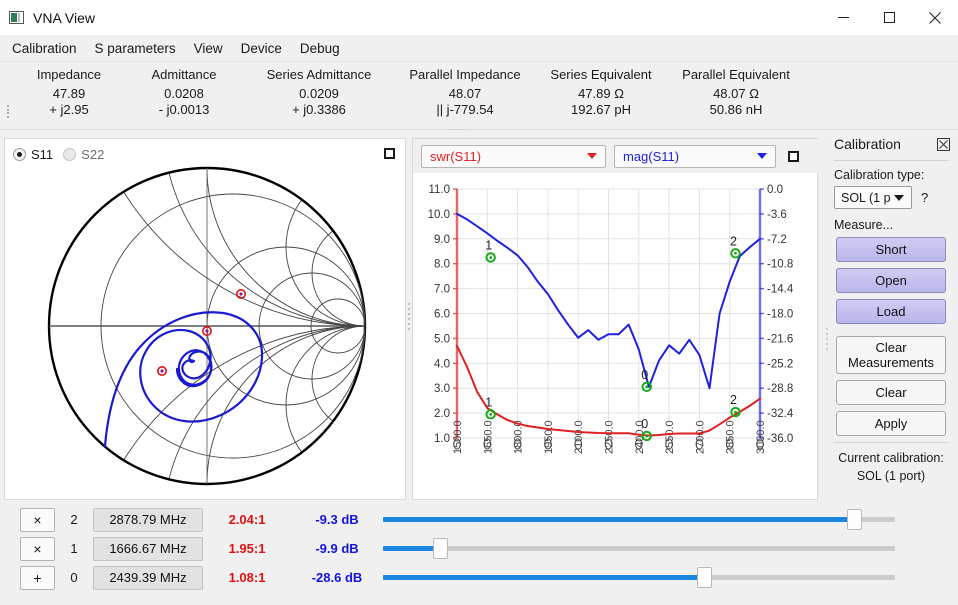 Image resolution: width=958 pixels, height=605 pixels. I want to click on radio-s11-dot, so click(19, 154).